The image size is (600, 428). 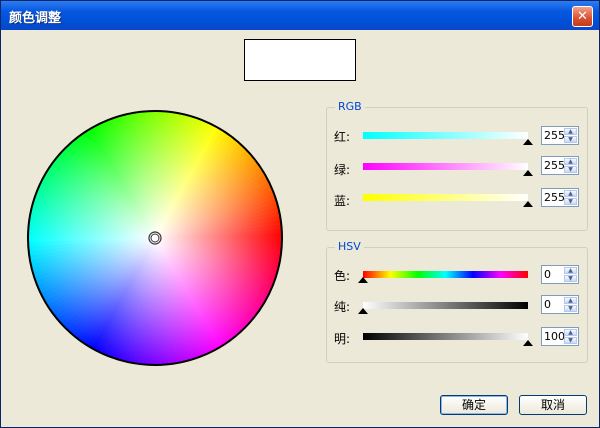 What do you see at coordinates (445, 274) in the screenshot?
I see `hue-slider-track` at bounding box center [445, 274].